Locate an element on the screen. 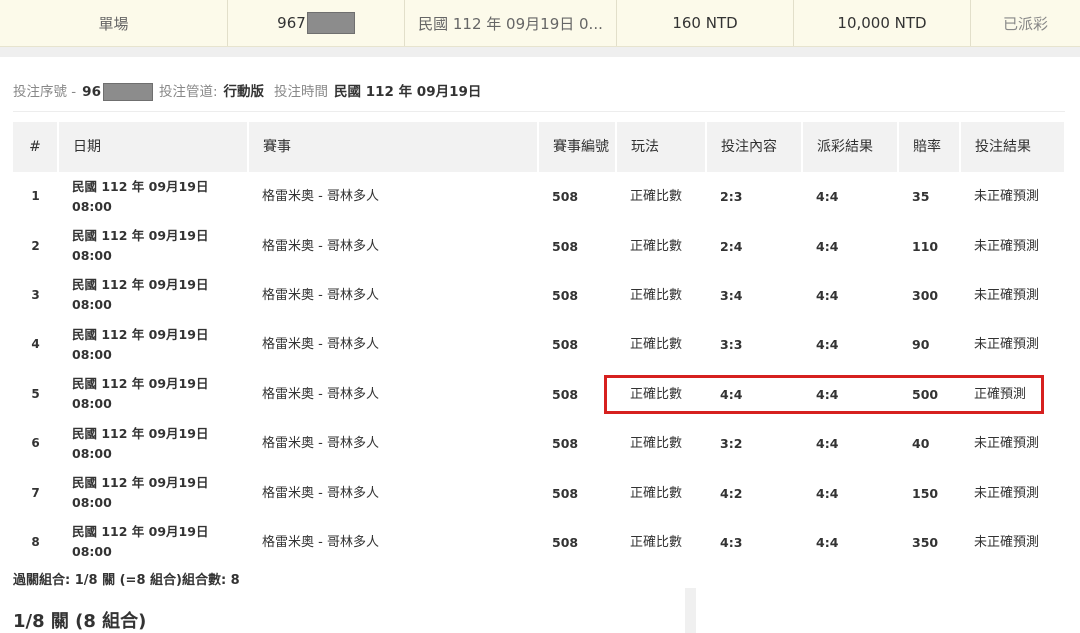 The width and height of the screenshot is (1080, 633). summary-bet-number: 967 is located at coordinates (316, 23).